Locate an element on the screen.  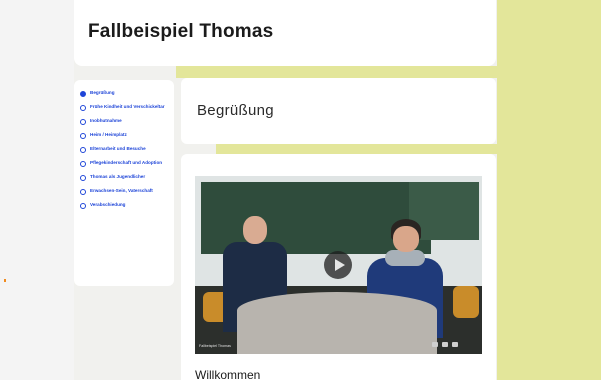
nav-item-inobhutnahme: Inobhutnahme is located at coordinates (124, 121).